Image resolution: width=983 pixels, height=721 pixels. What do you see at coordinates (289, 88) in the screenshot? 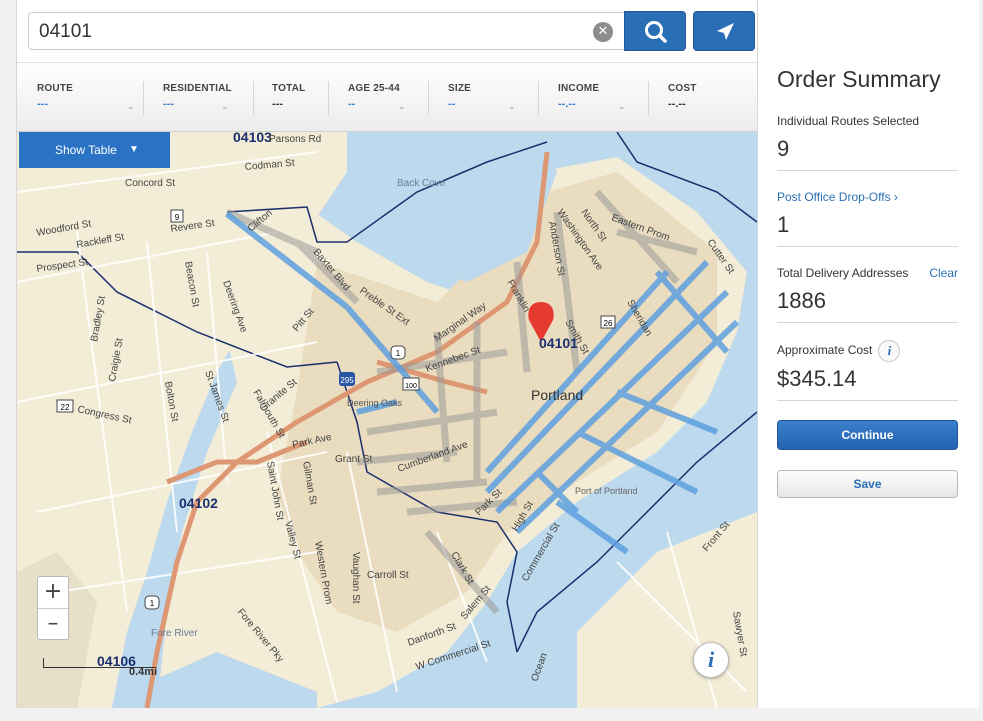
I see `filter-label: TOTAL` at bounding box center [289, 88].